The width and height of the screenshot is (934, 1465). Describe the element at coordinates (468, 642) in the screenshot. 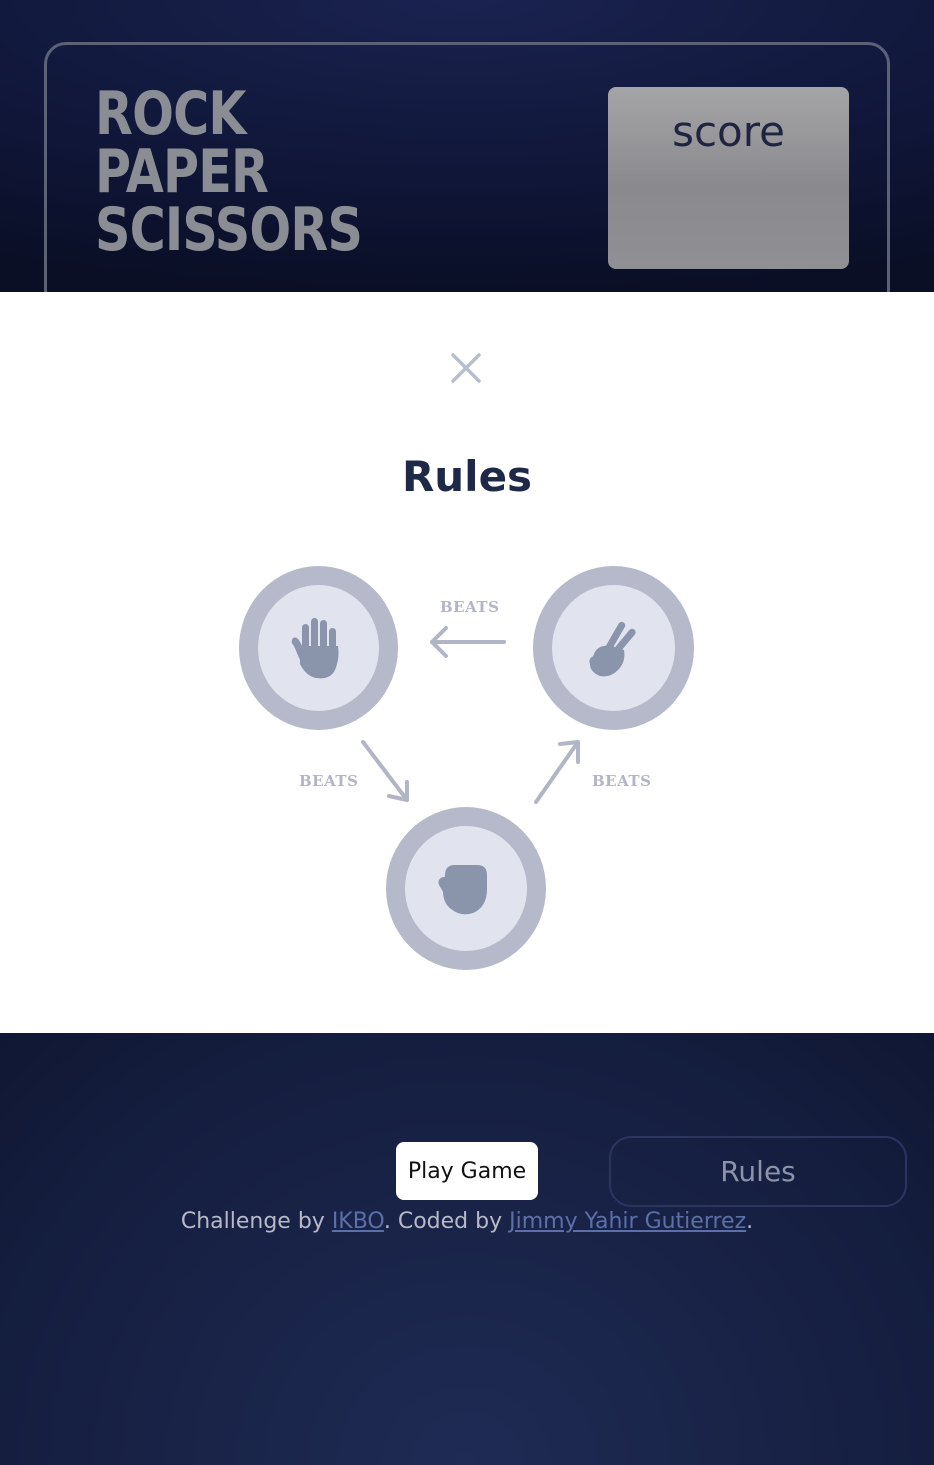

I see `arrow-scissors-beats-paper` at that location.